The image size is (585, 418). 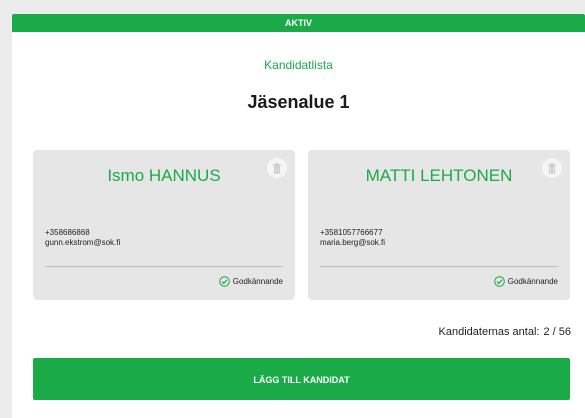 What do you see at coordinates (351, 232) in the screenshot?
I see `candidate-phone: +3581057766677` at bounding box center [351, 232].